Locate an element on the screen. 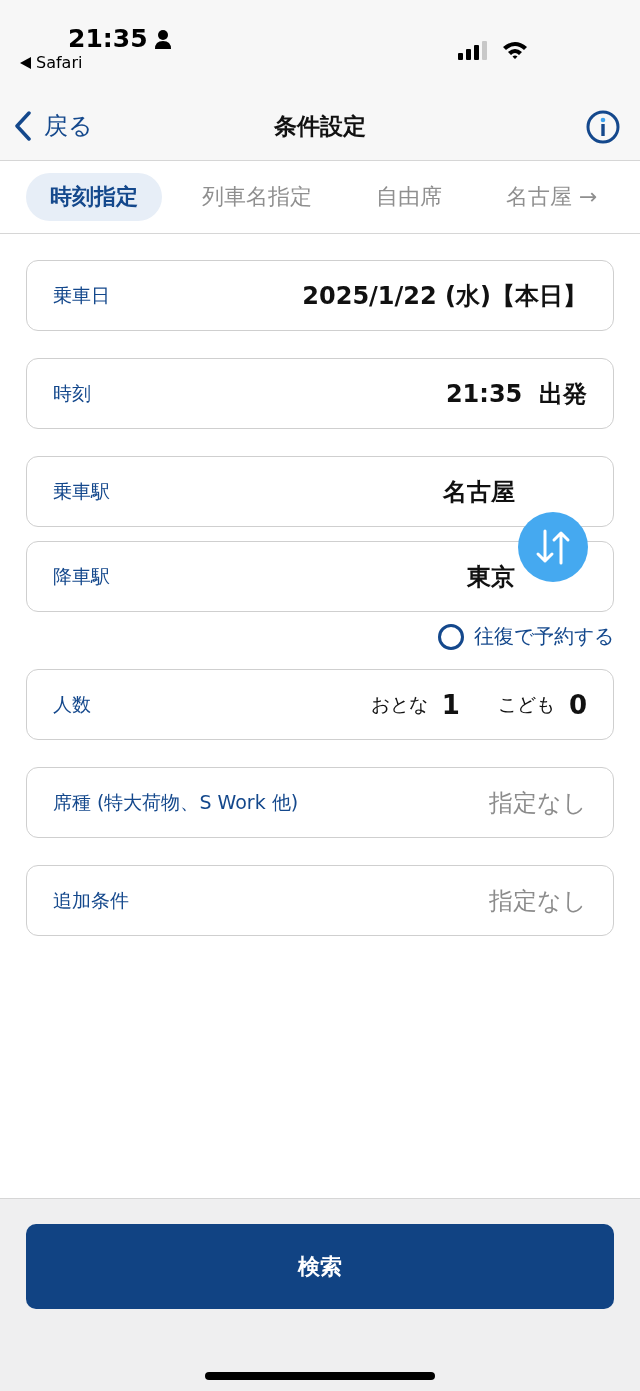 The width and height of the screenshot is (640, 1391). search-button: 検索 is located at coordinates (320, 1266).